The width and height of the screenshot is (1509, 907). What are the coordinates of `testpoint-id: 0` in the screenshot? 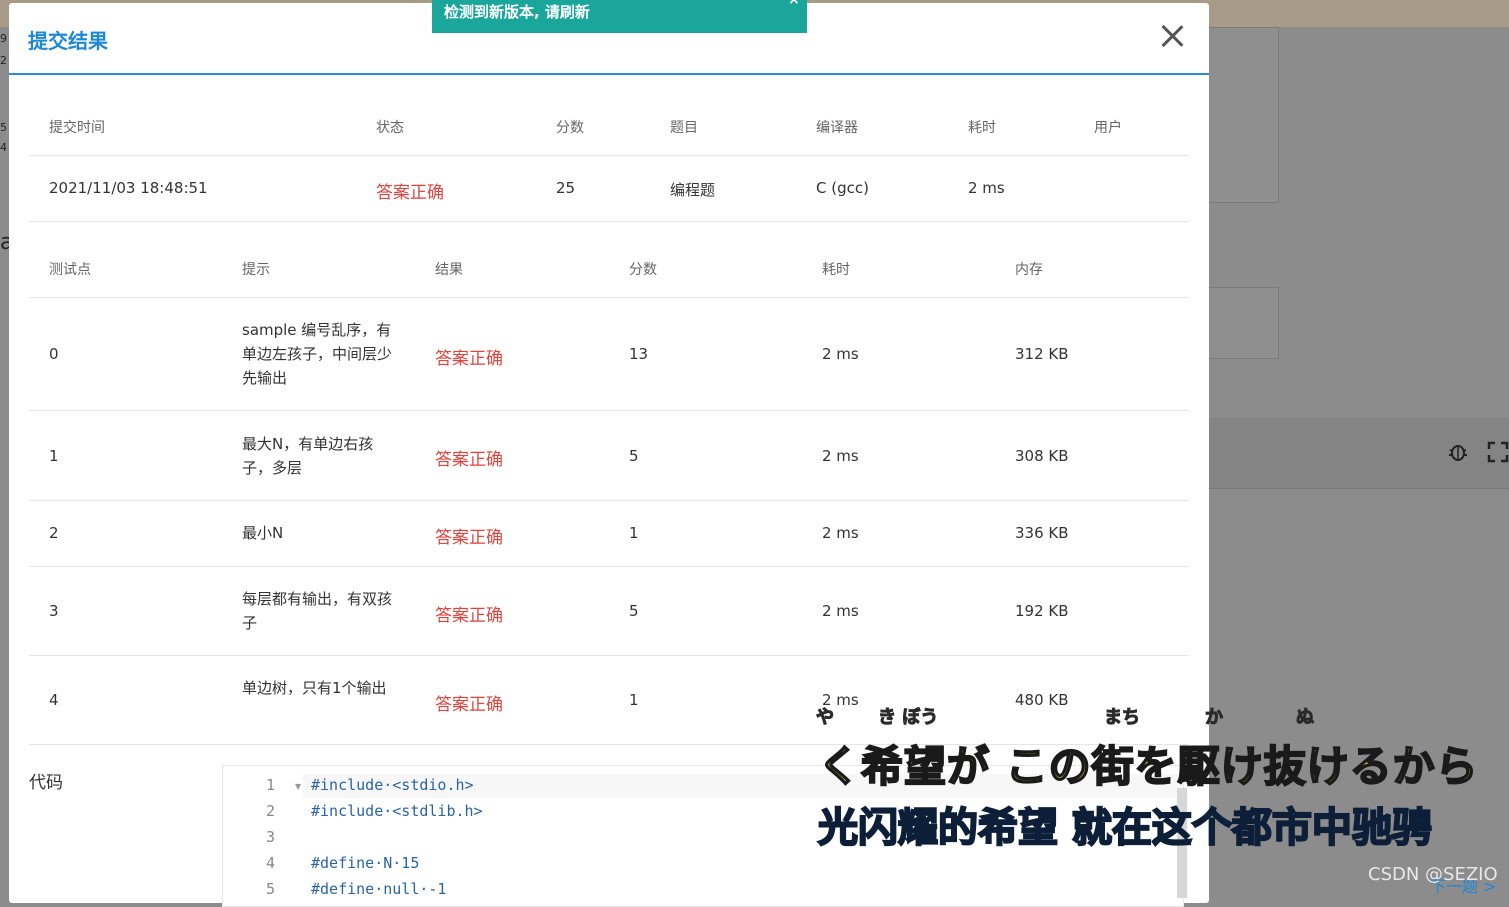 It's located at (54, 354).